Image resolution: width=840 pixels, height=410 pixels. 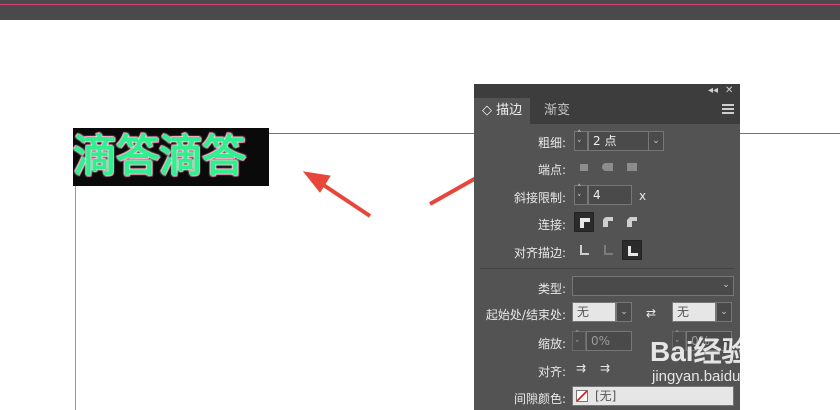 I want to click on scale-start-stepper, so click(x=579, y=340).